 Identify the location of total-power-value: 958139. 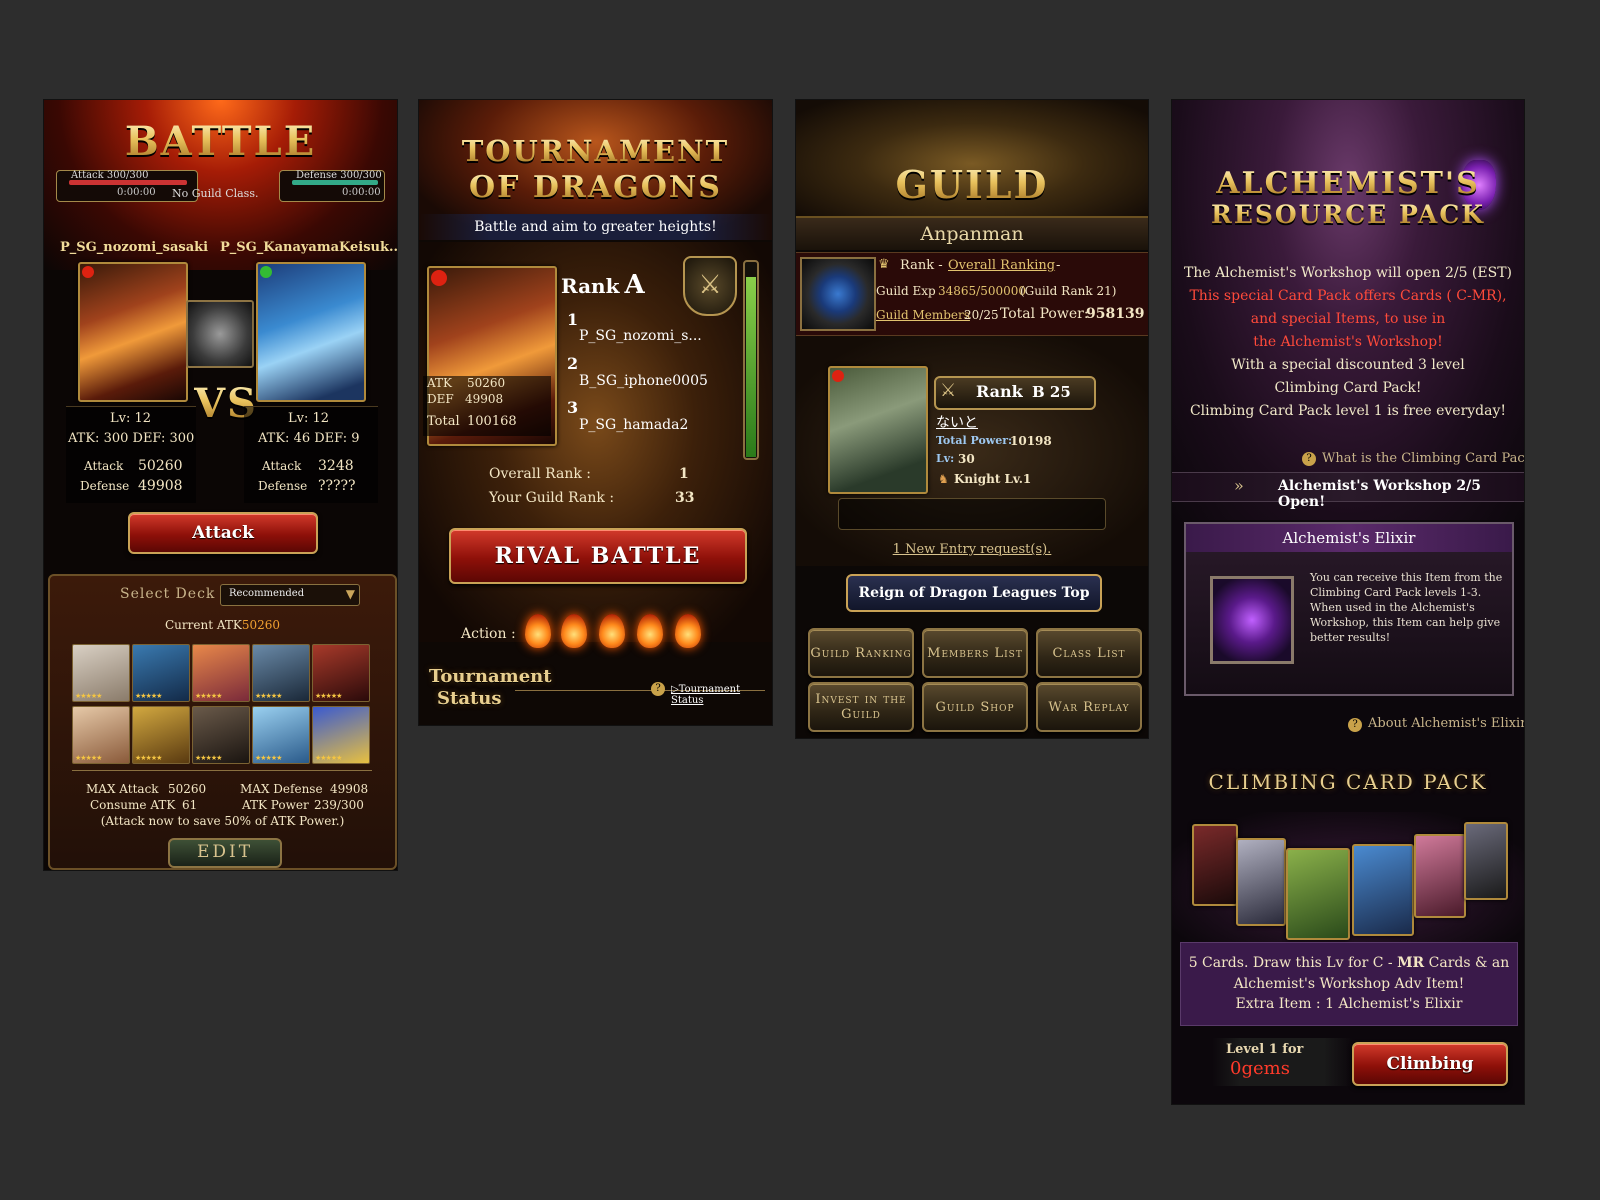
(1115, 314).